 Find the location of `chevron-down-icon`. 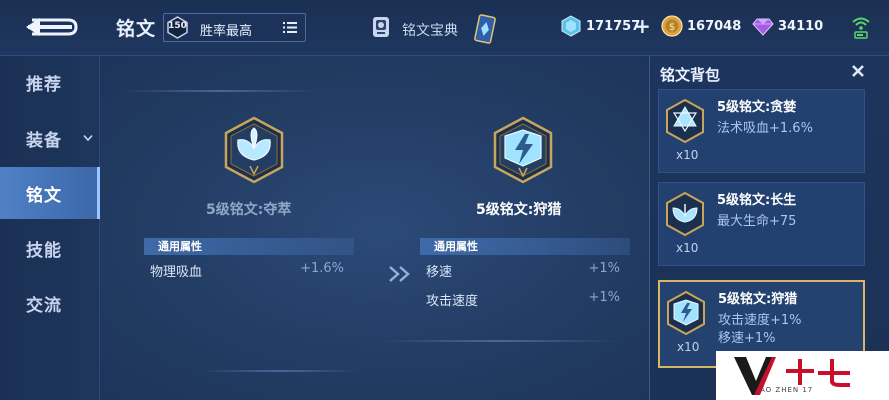

chevron-down-icon is located at coordinates (88, 138).